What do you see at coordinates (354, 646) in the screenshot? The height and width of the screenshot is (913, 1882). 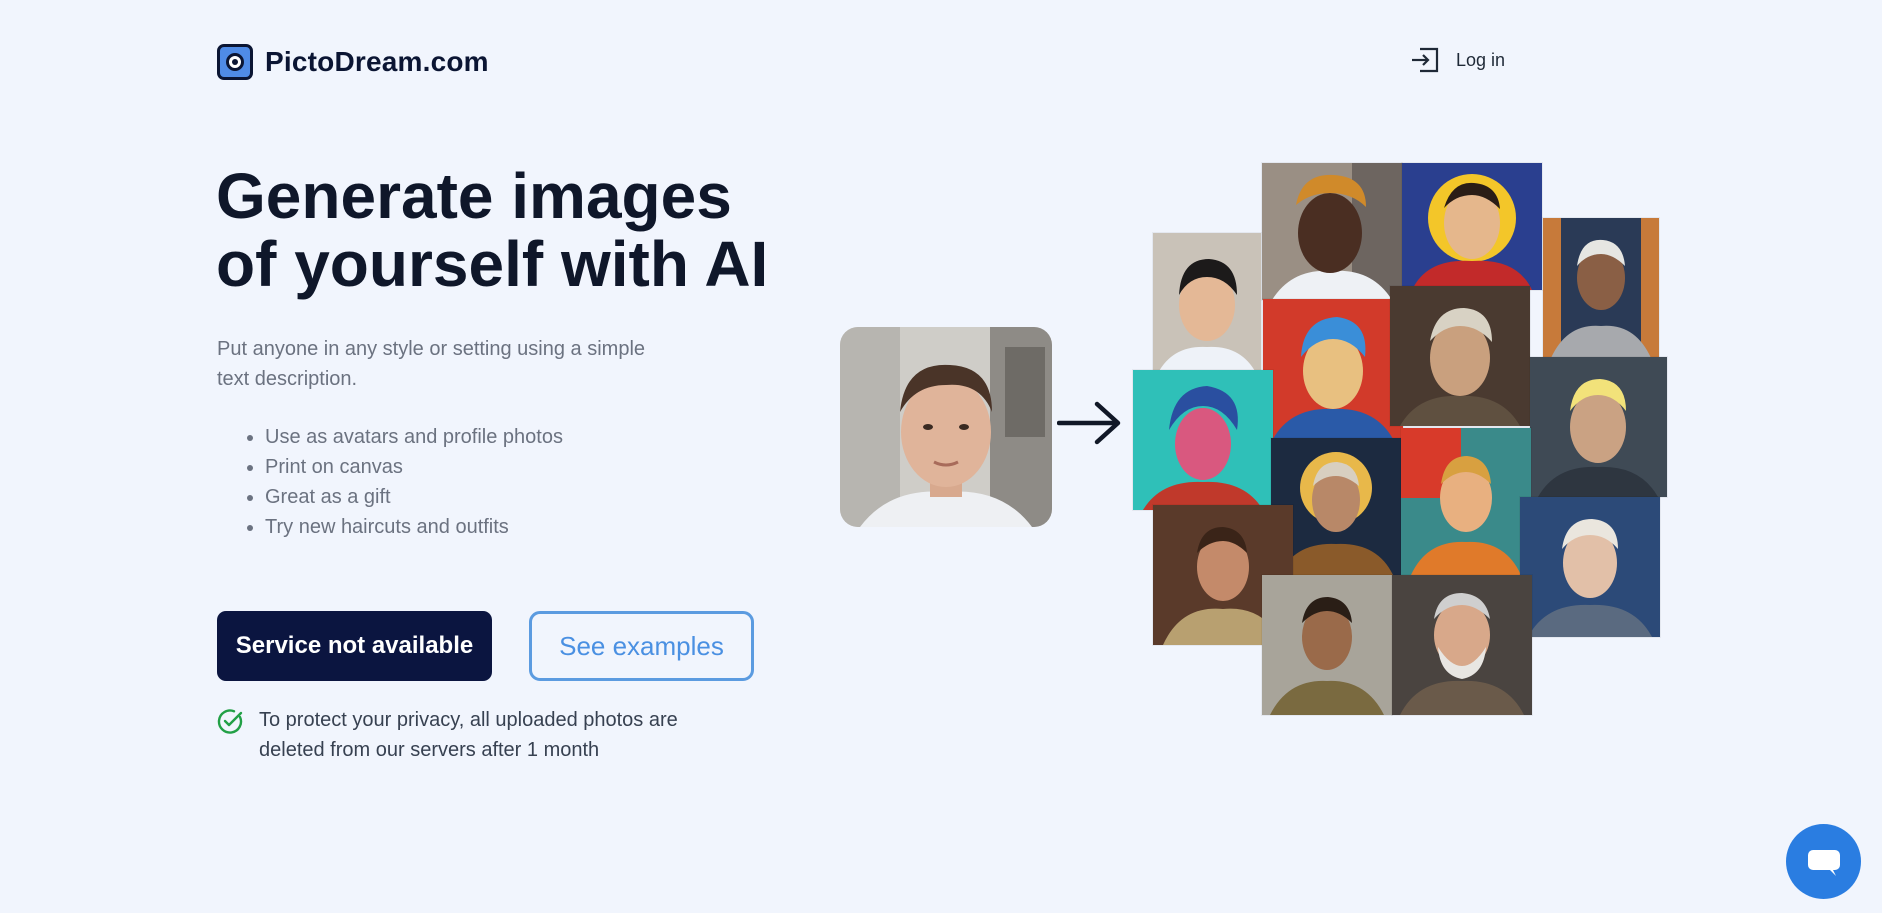 I see `service-unavailable-button: Service not available` at bounding box center [354, 646].